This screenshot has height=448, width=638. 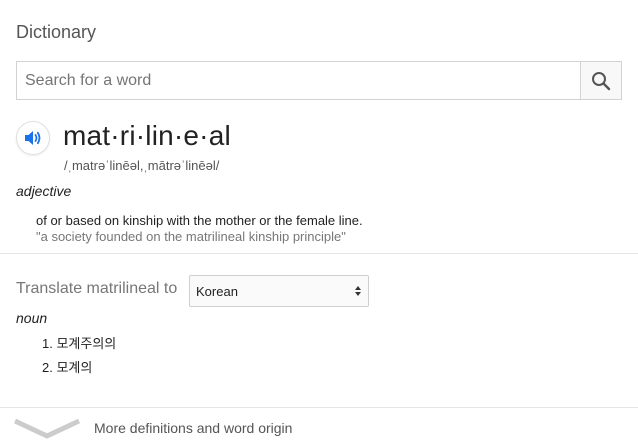 What do you see at coordinates (44, 191) in the screenshot?
I see `part-of-speech: adjective` at bounding box center [44, 191].